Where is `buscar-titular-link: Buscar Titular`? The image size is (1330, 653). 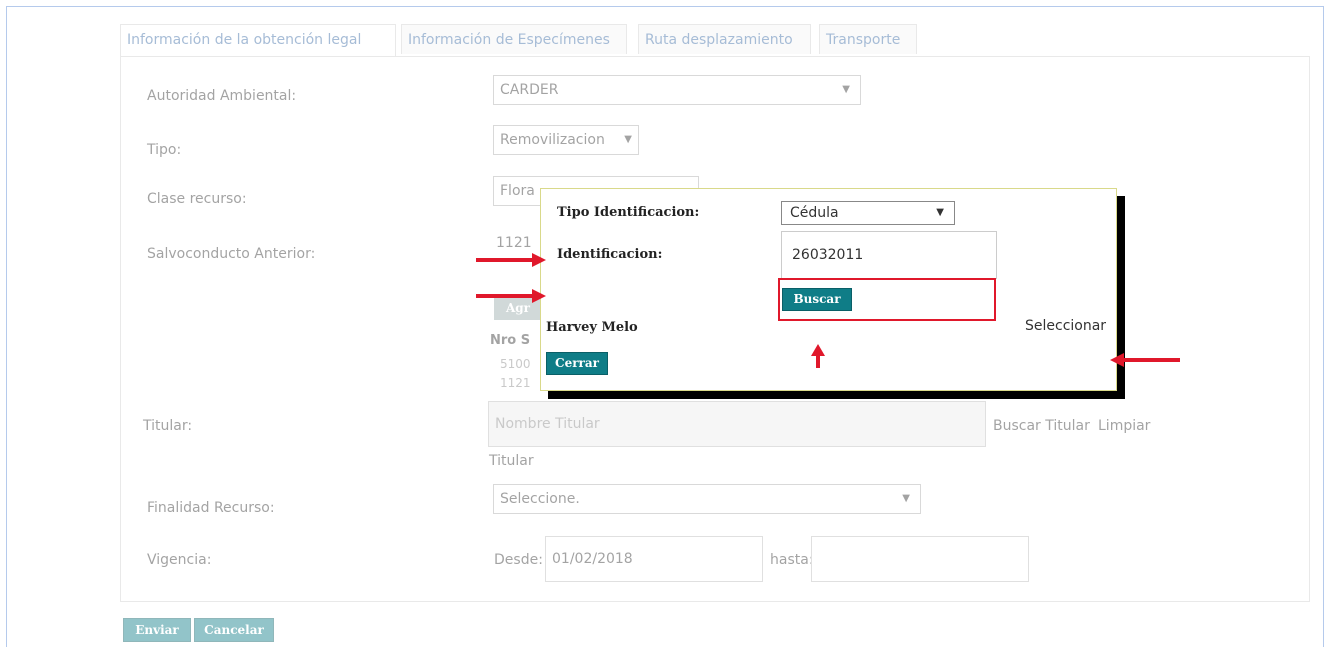 buscar-titular-link: Buscar Titular is located at coordinates (1041, 426).